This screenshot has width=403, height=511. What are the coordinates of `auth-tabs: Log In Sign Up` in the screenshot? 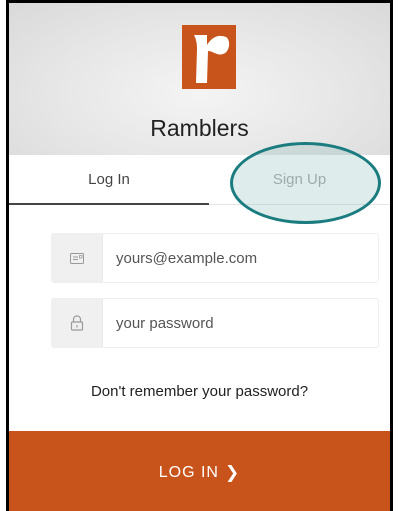 It's located at (199, 180).